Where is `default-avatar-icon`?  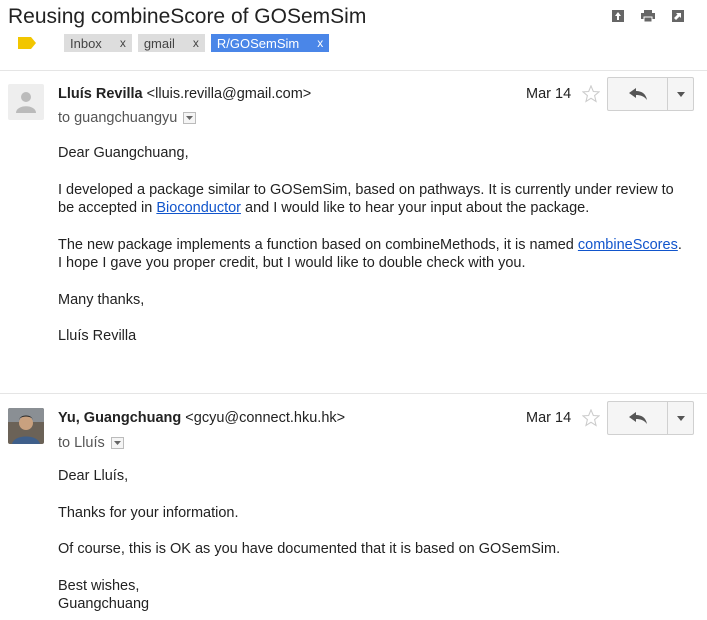
default-avatar-icon is located at coordinates (26, 102).